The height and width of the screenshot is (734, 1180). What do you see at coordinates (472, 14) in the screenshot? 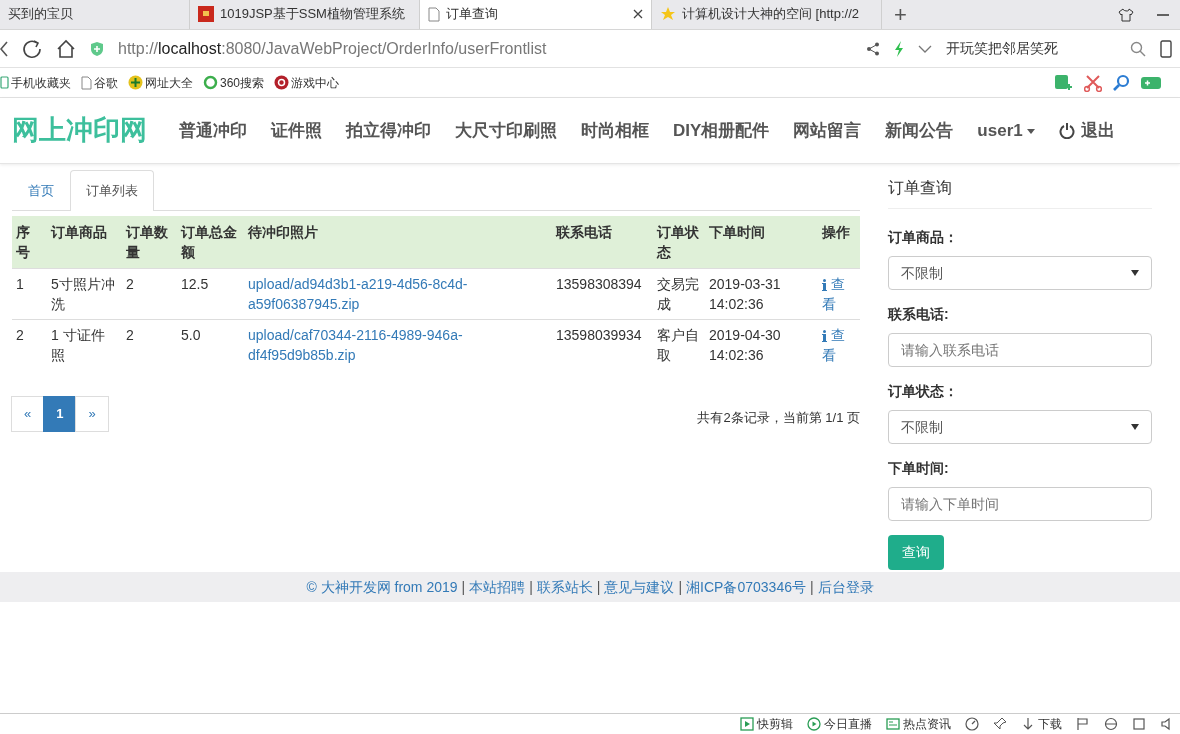
I see `tab-title: 订单查询` at bounding box center [472, 14].